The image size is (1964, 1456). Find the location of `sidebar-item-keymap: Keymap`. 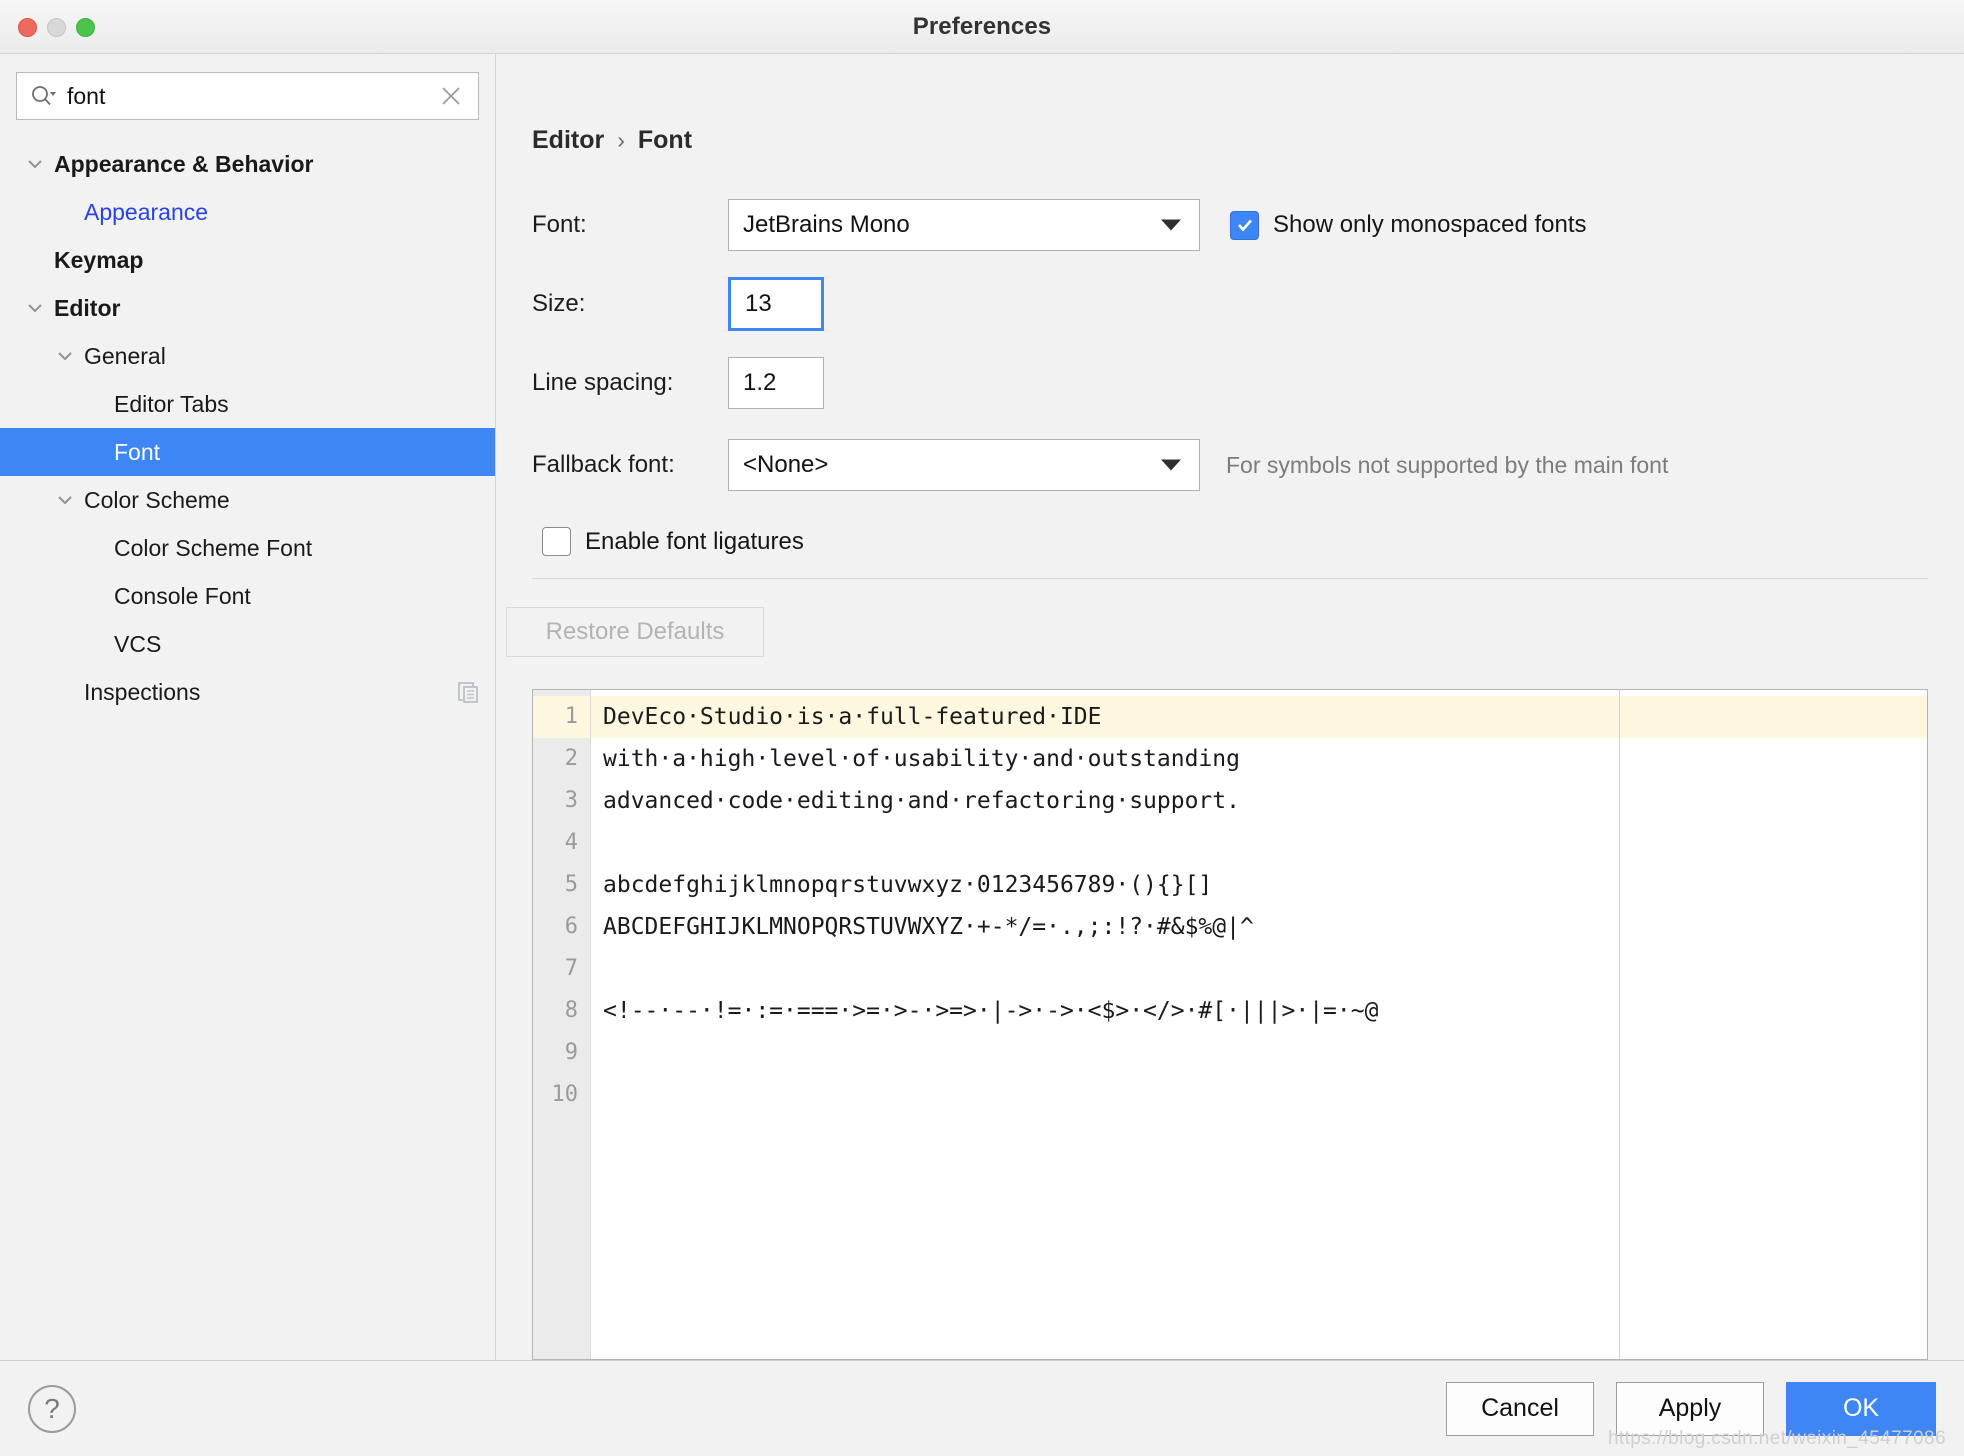

sidebar-item-keymap: Keymap is located at coordinates (247, 260).